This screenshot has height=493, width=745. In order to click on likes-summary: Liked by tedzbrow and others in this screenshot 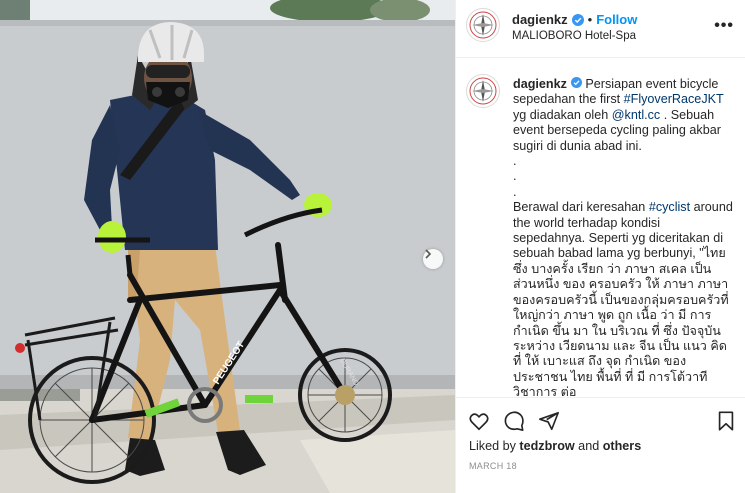, I will do `click(555, 446)`.